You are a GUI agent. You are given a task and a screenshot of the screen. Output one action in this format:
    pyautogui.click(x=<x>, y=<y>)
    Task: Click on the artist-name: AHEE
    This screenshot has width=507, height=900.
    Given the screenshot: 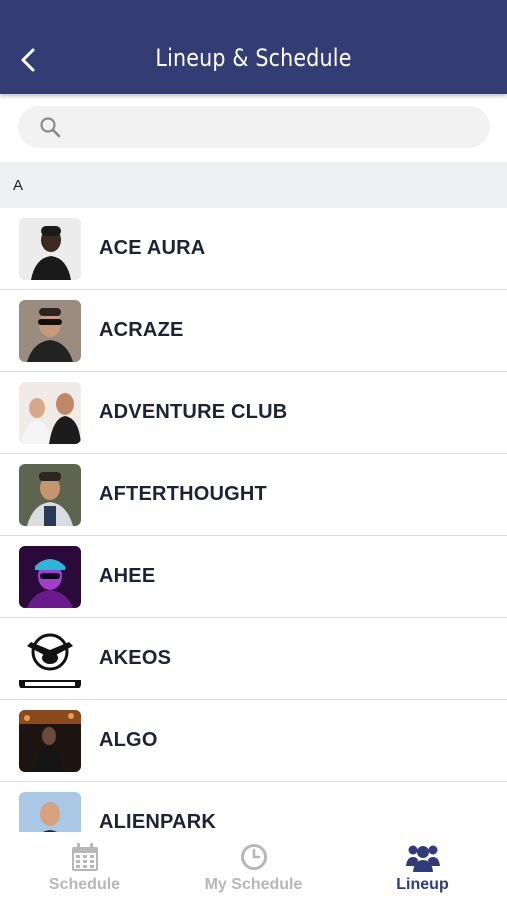 What is the action you would take?
    pyautogui.click(x=127, y=576)
    